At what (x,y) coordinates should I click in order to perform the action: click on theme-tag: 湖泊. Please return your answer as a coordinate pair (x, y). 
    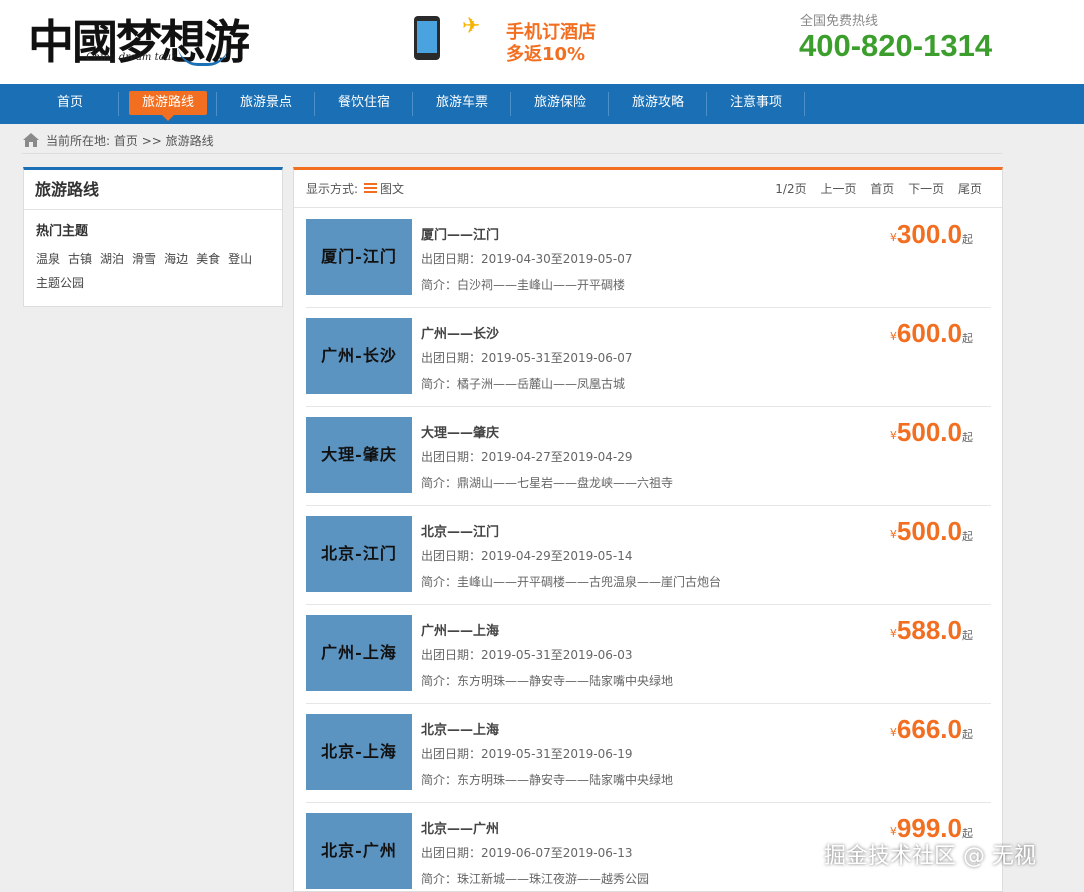
    Looking at the image, I should click on (112, 259).